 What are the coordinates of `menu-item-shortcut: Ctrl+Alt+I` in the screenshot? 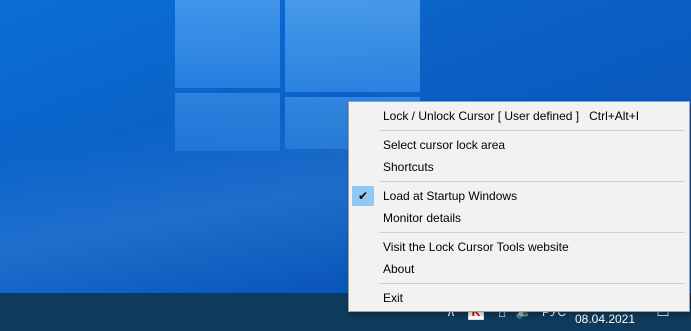 It's located at (614, 116).